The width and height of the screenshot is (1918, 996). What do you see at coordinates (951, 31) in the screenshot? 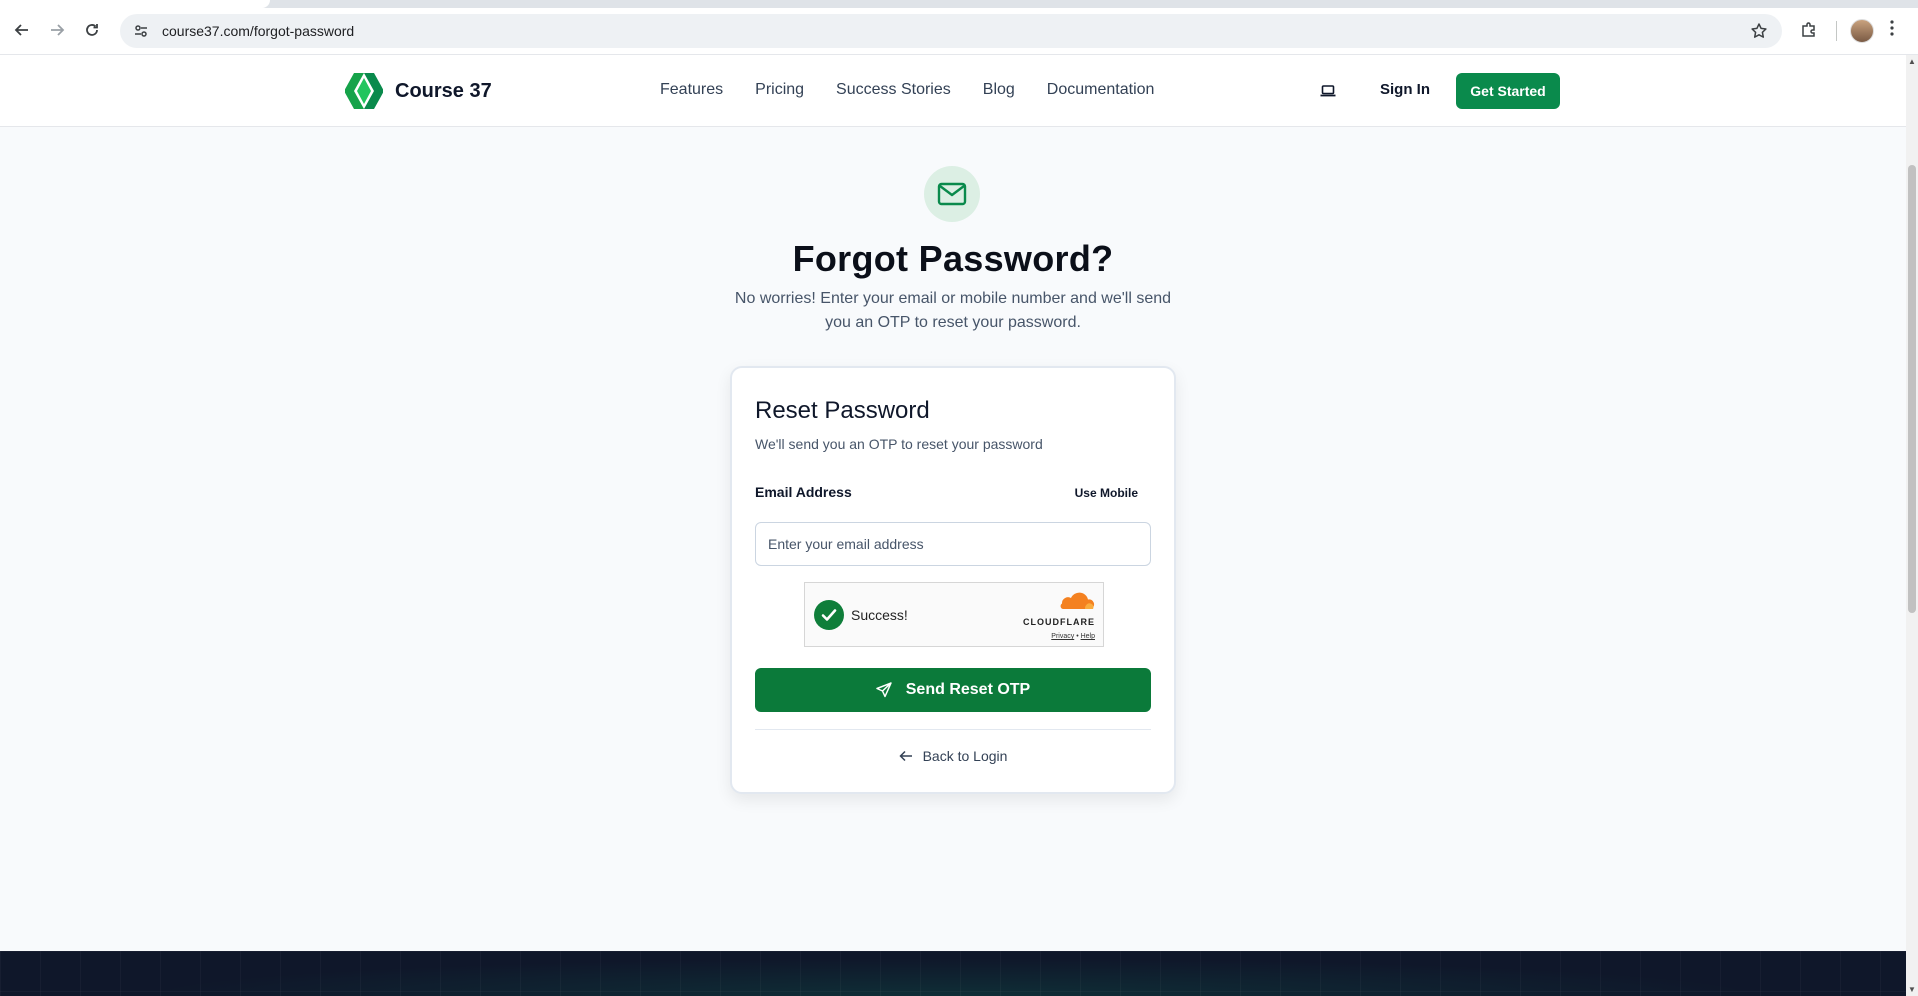
I see `address-bar: course37.com/forgot-password` at bounding box center [951, 31].